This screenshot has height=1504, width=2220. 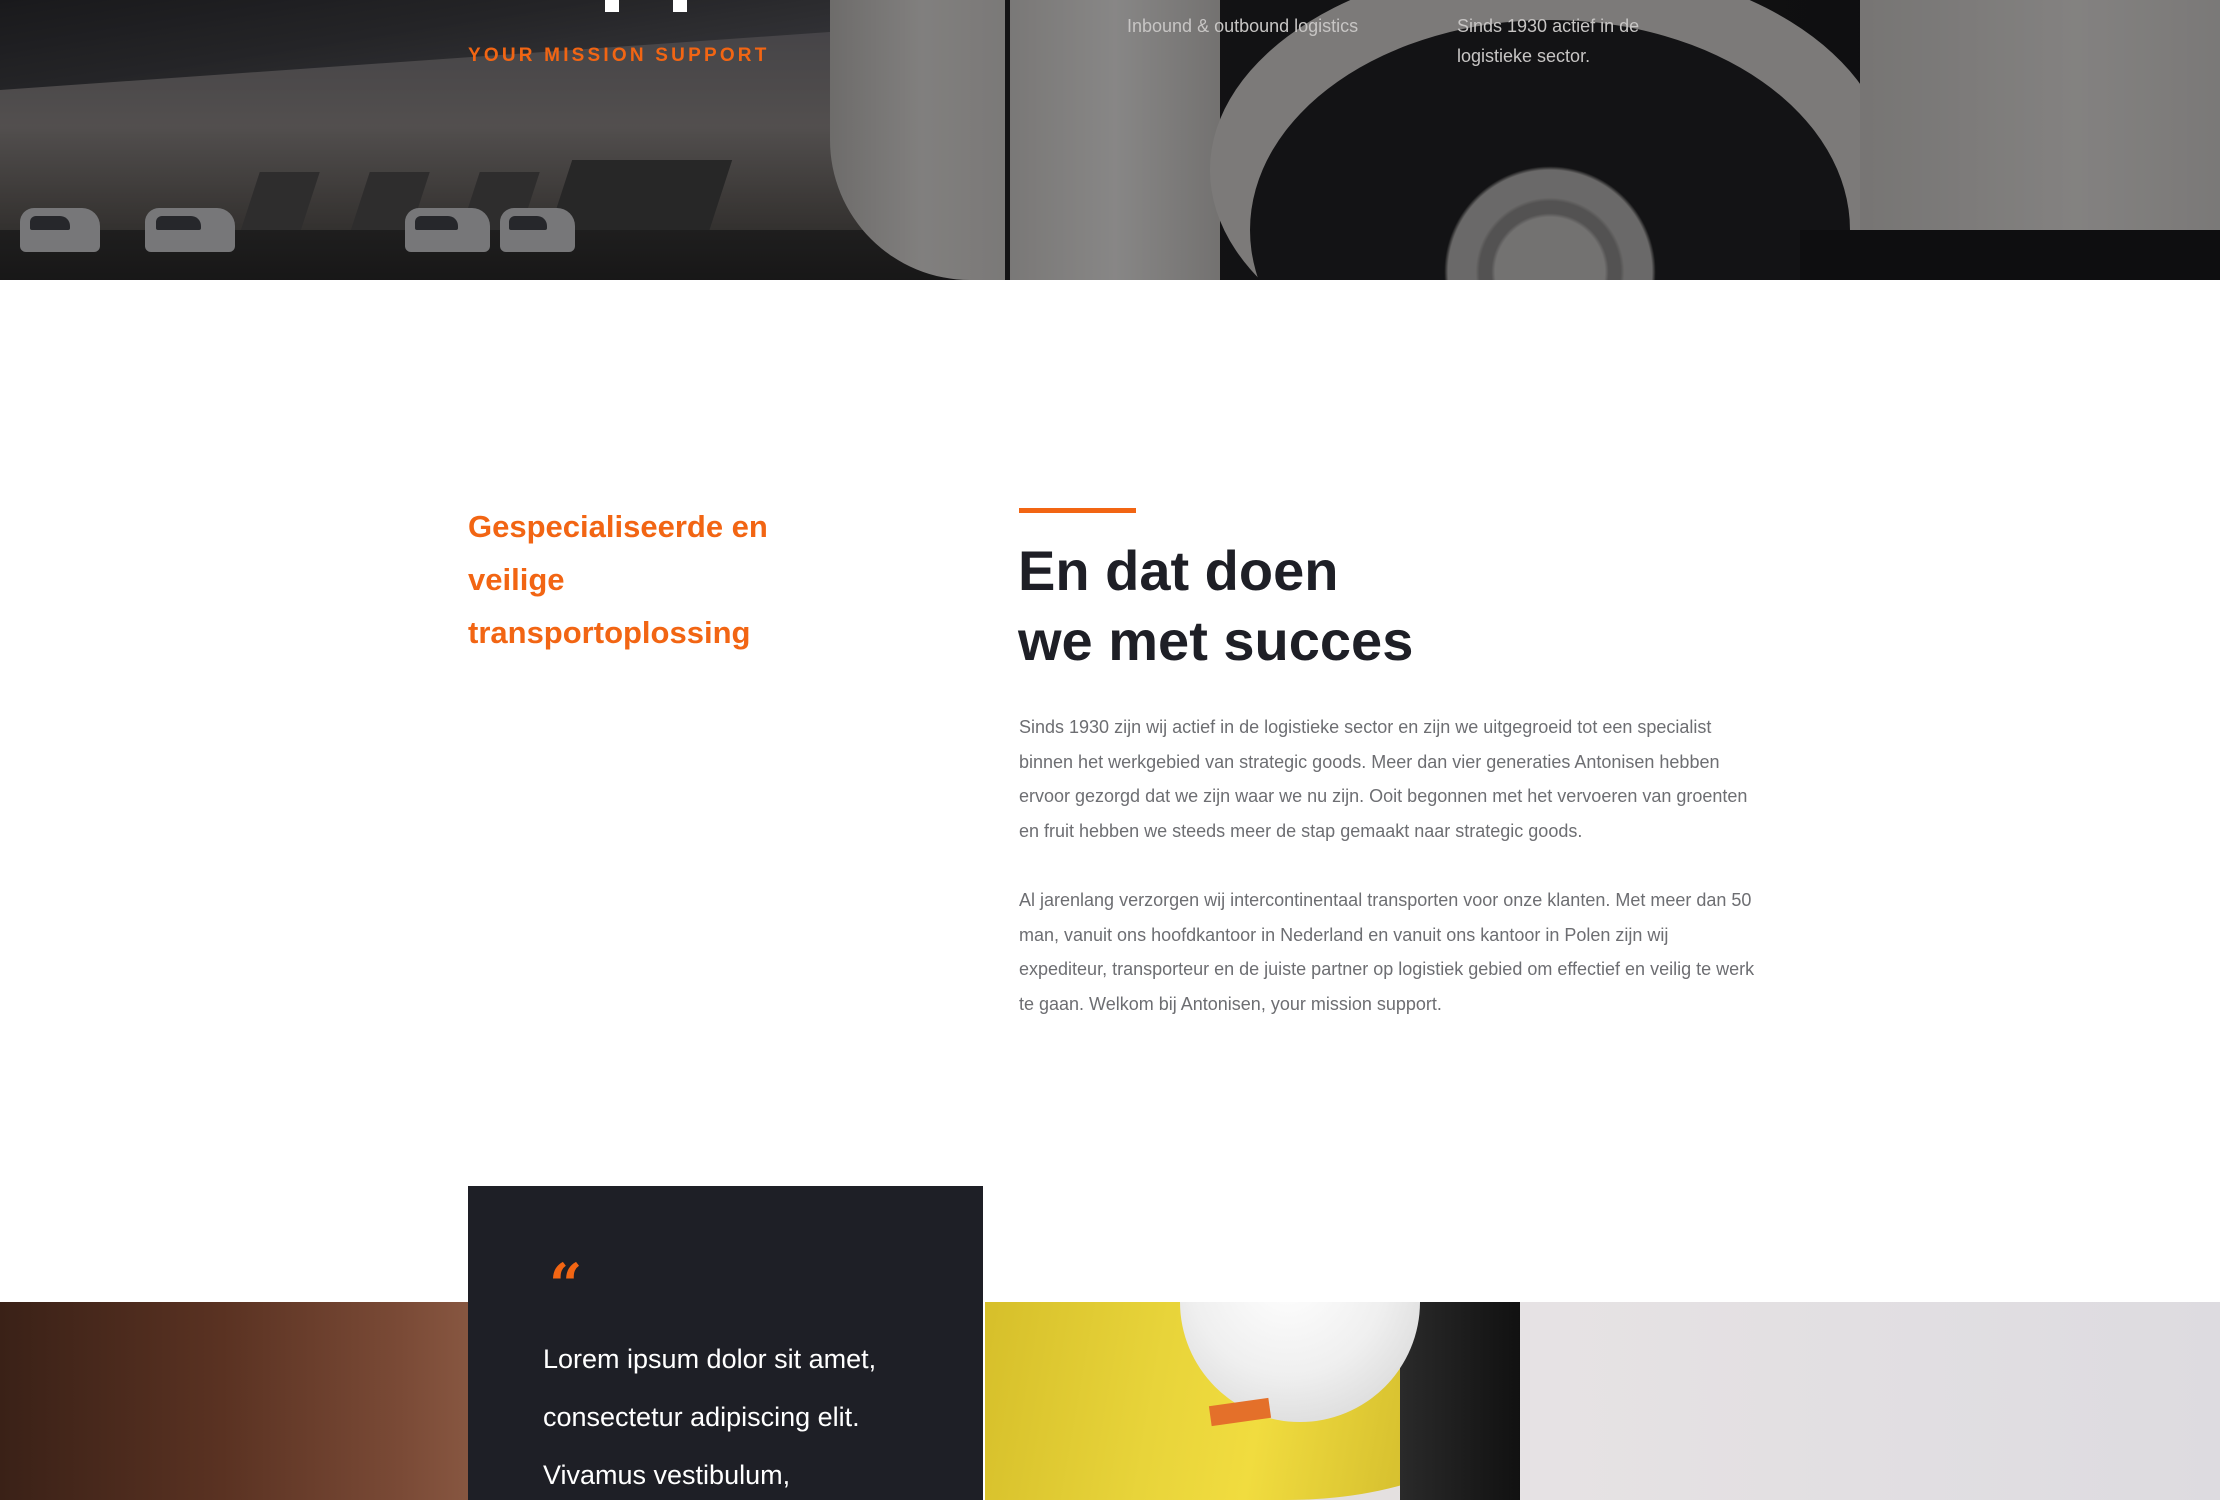 I want to click on intro-title-line: we met succes, so click(x=1216, y=640).